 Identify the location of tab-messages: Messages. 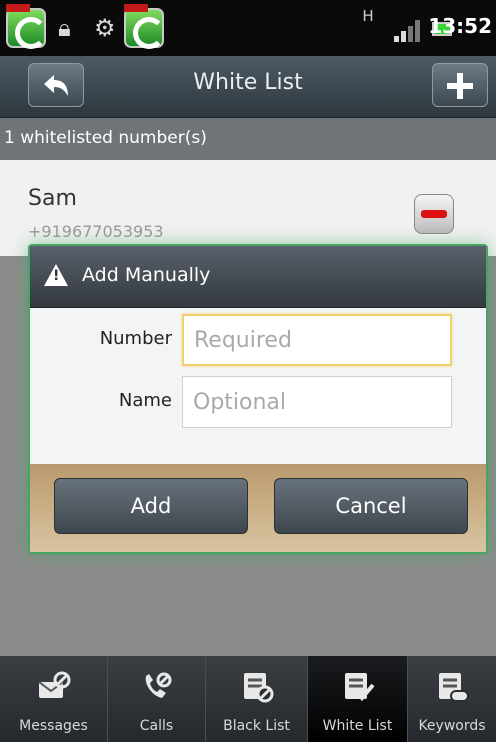
(54, 699).